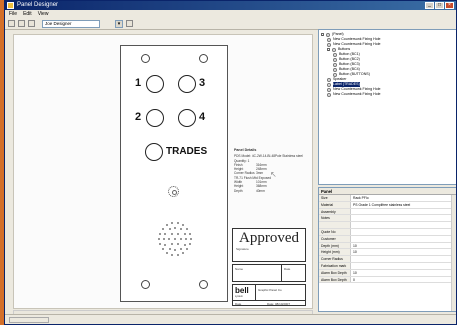 Image resolution: width=457 pixels, height=325 pixels. What do you see at coordinates (239, 269) in the screenshot?
I see `name-label: Name` at bounding box center [239, 269].